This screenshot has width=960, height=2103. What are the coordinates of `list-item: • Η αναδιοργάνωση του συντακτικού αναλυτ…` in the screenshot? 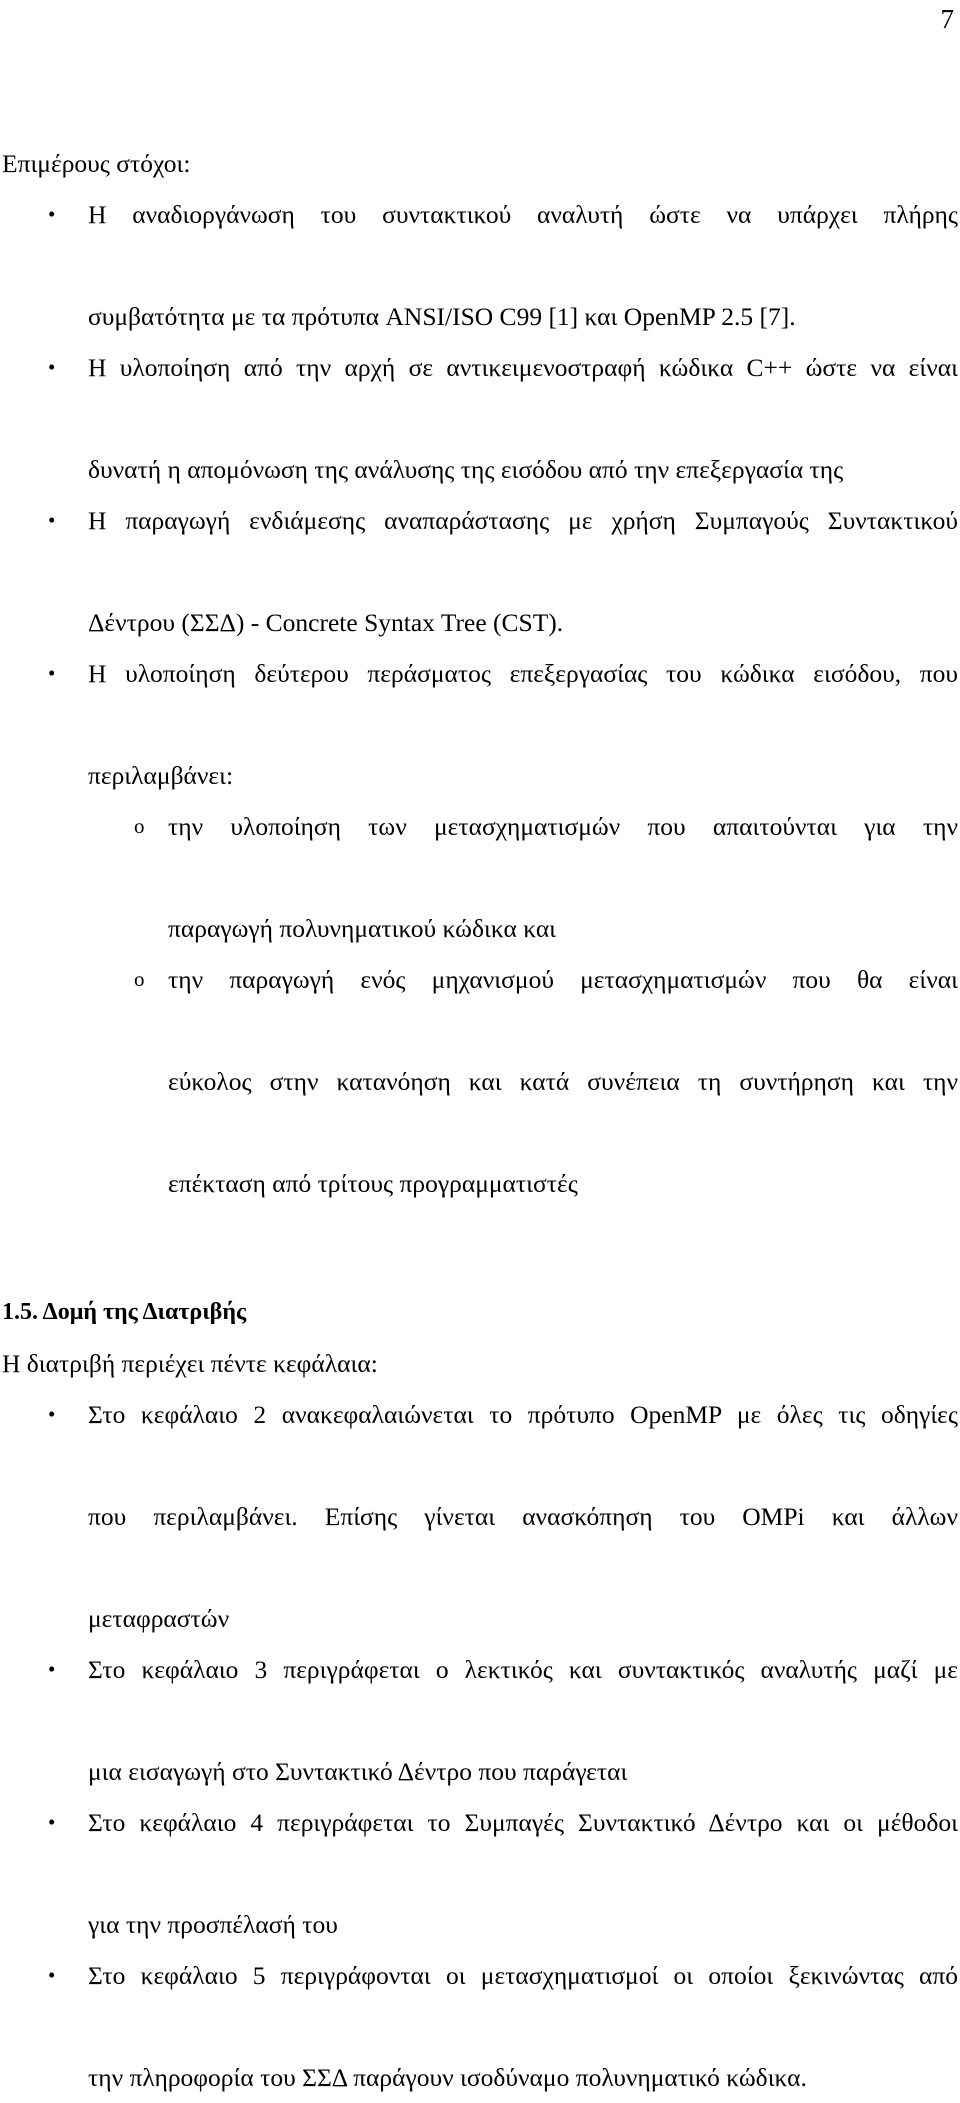 It's located at (480, 265).